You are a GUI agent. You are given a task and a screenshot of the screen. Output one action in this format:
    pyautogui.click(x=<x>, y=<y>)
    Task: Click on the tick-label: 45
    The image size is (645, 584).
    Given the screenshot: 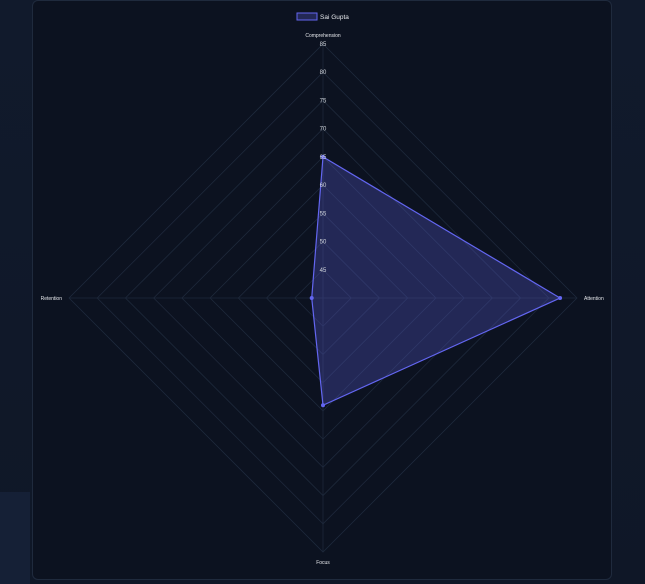 What is the action you would take?
    pyautogui.click(x=323, y=271)
    